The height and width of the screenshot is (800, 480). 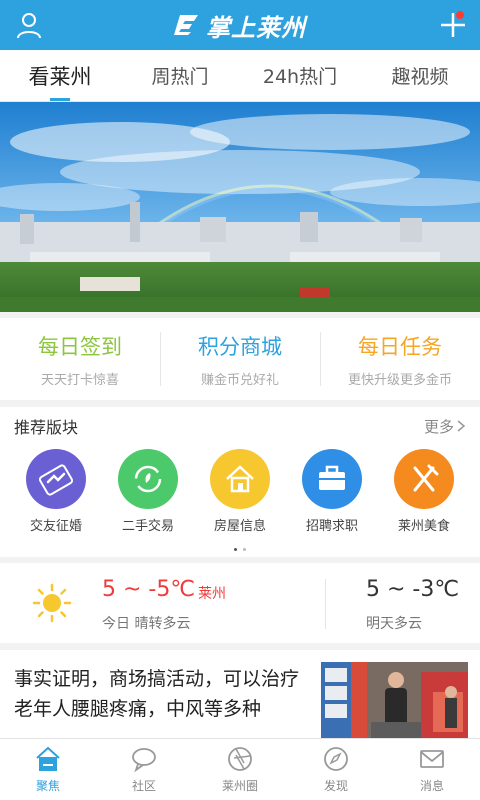 I want to click on more-label: 更多, so click(x=438, y=426).